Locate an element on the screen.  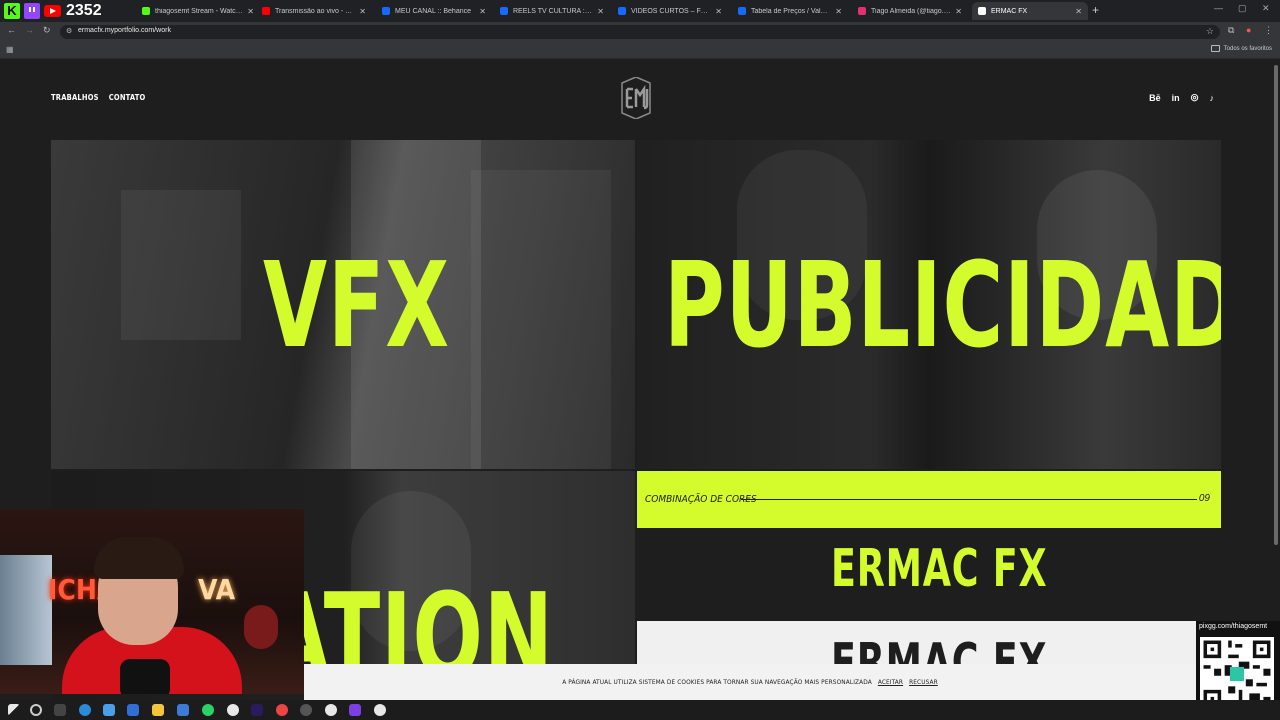
tiktok-icon: ♪ is located at coordinates (1212, 98).